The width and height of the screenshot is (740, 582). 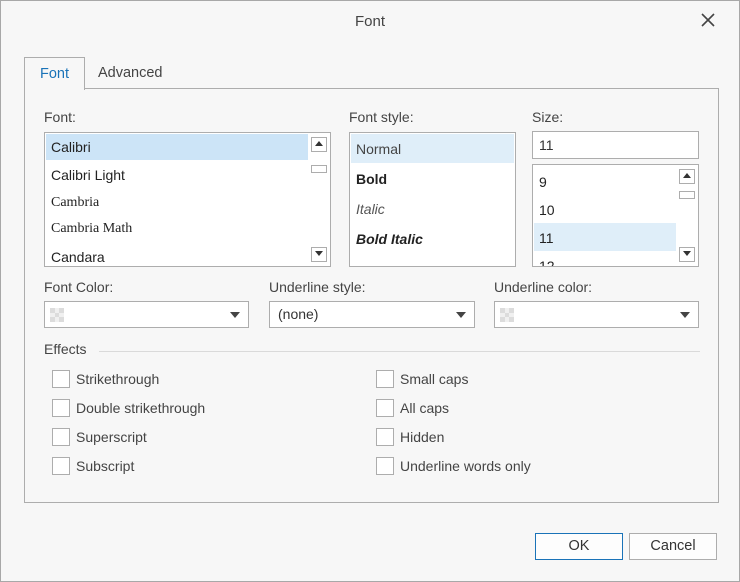 I want to click on font-style-label: Font style:, so click(x=381, y=117).